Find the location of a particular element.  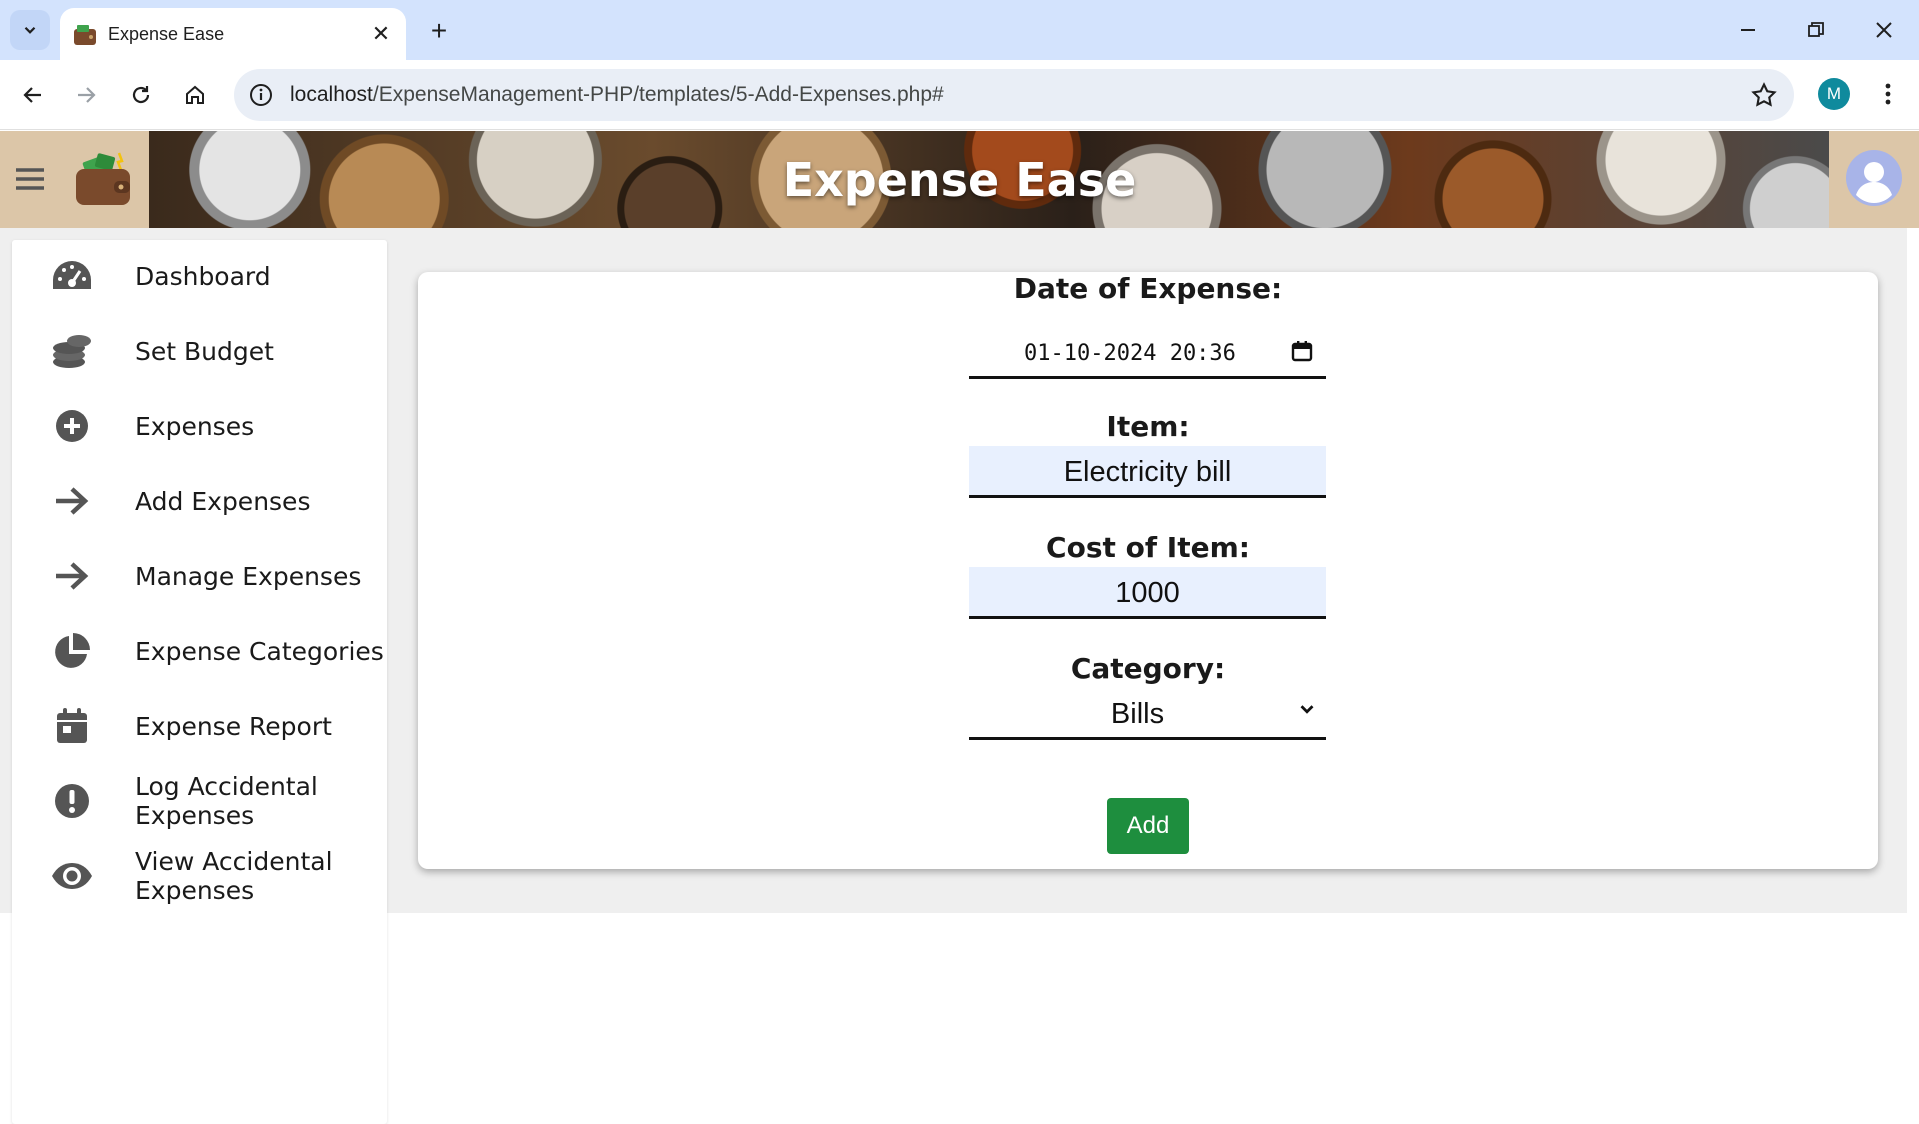

gauge-icon is located at coordinates (72, 276).